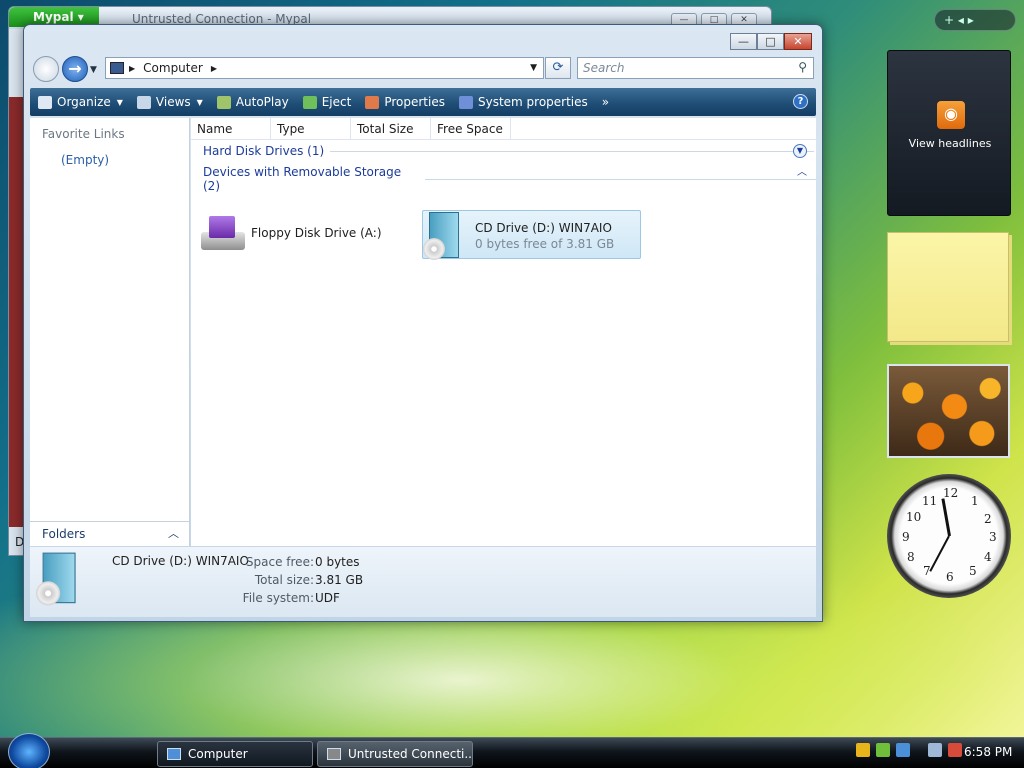  I want to click on eject-icon, so click(309, 102).